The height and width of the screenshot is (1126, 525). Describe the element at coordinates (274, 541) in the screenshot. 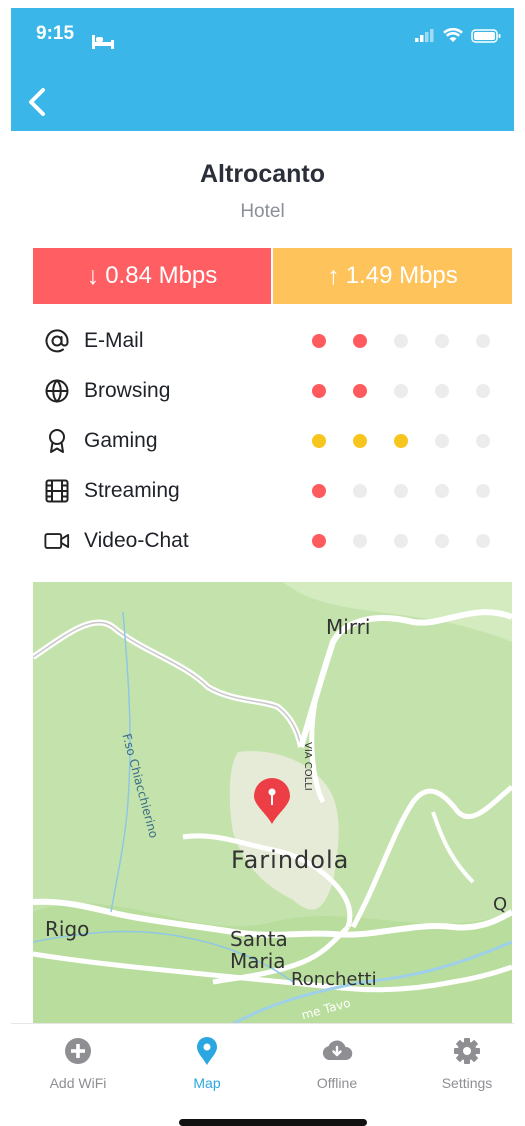

I see `rating-row-video-chat: Video-Chat` at that location.